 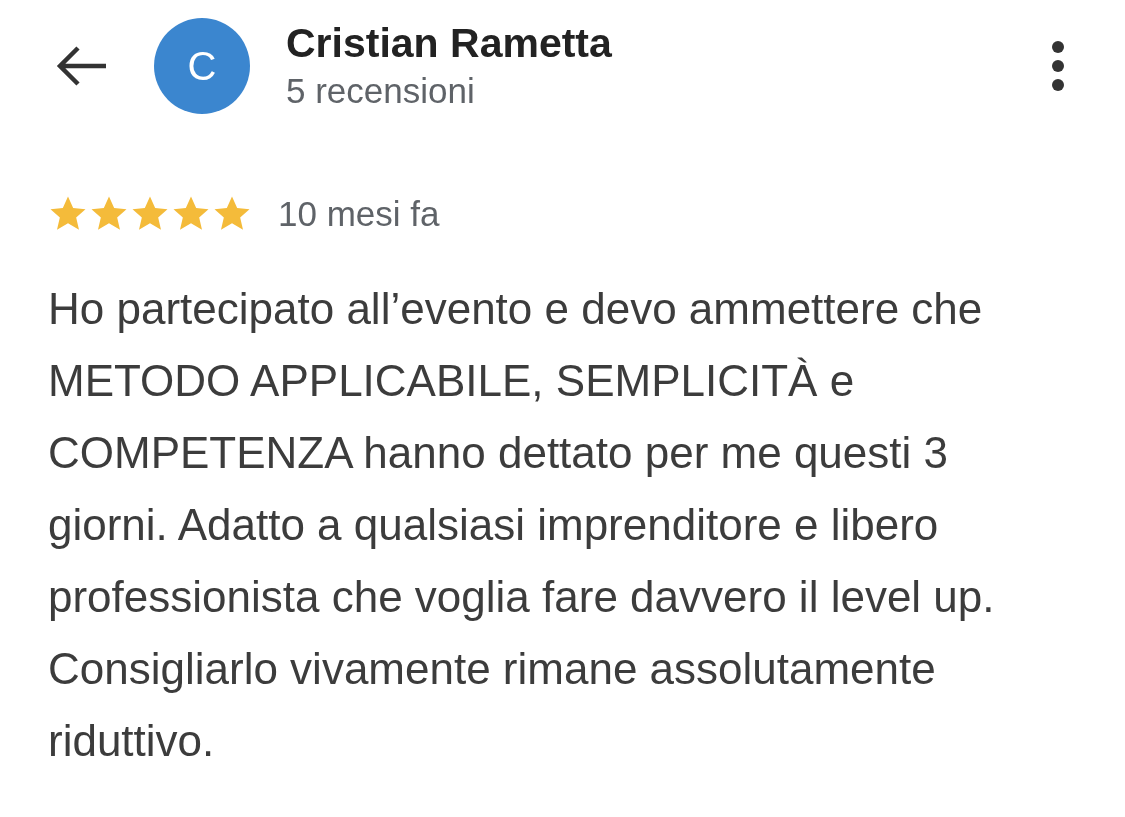 What do you see at coordinates (202, 66) in the screenshot?
I see `avatar: C` at bounding box center [202, 66].